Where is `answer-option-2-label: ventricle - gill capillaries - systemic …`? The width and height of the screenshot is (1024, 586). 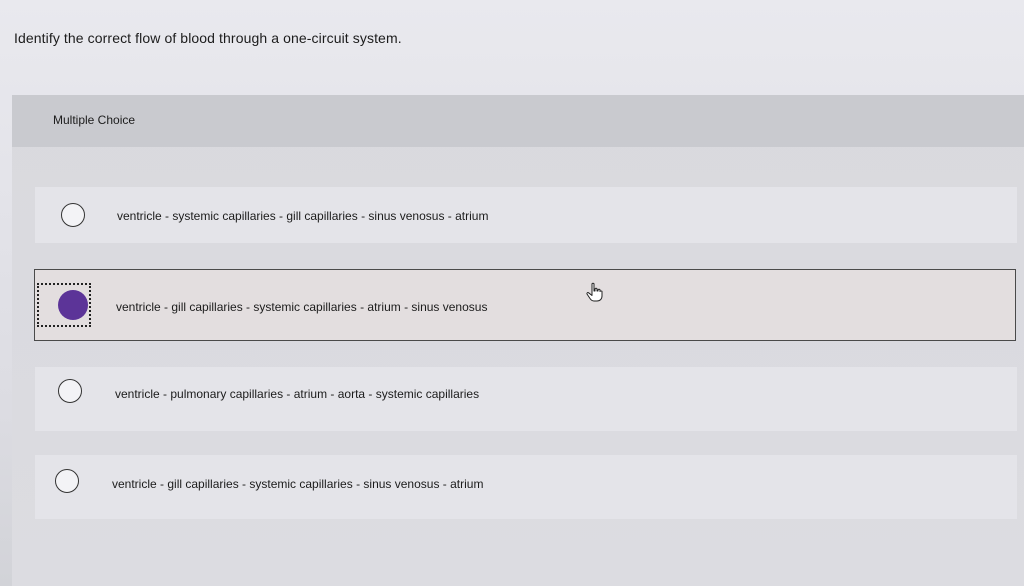
answer-option-2-label: ventricle - gill capillaries - systemic … is located at coordinates (302, 307).